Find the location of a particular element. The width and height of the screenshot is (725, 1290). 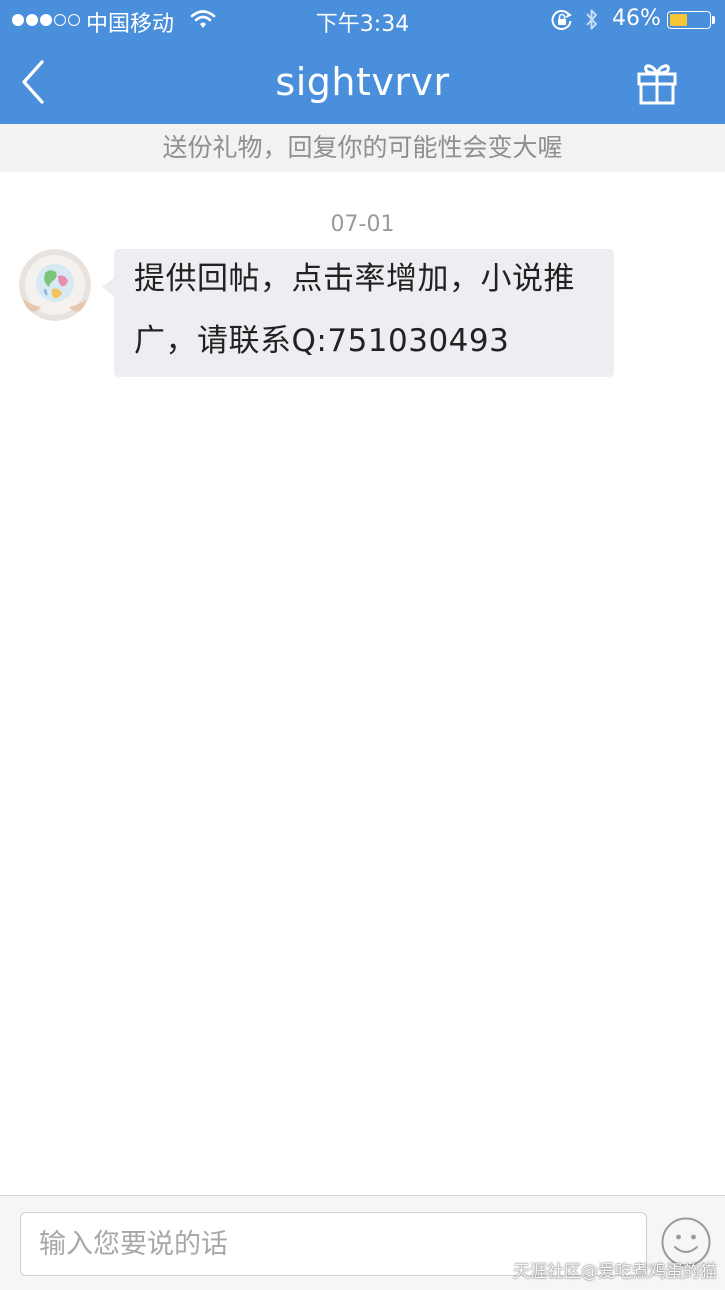

globe-avatar-image is located at coordinates (55, 285).